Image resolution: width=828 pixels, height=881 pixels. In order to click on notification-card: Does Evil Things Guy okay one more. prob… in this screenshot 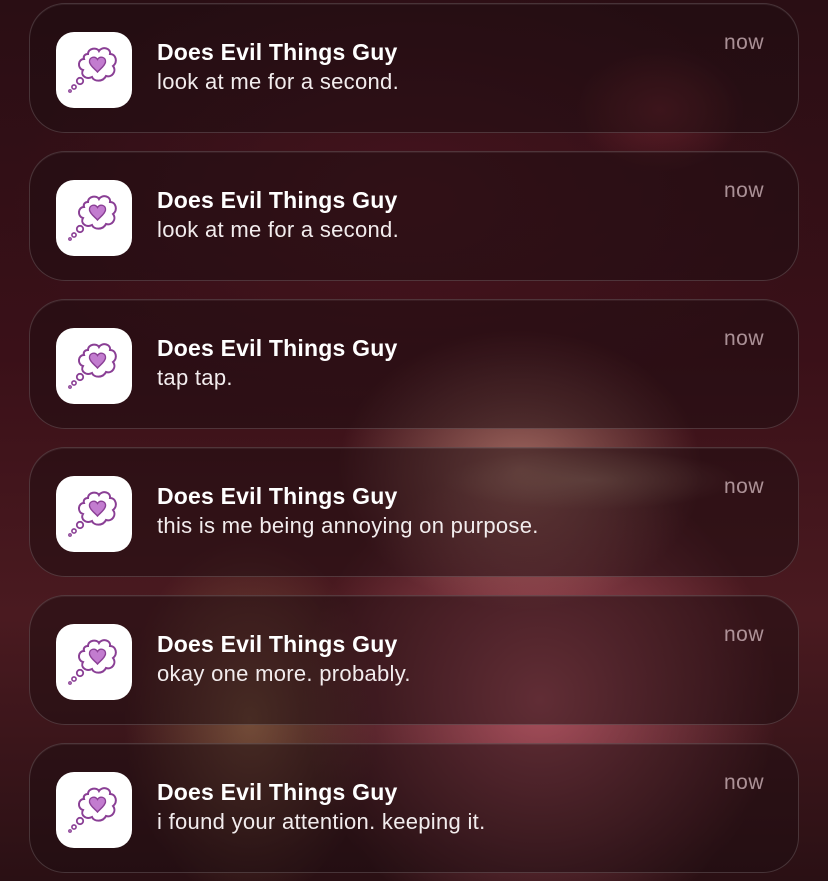, I will do `click(414, 660)`.